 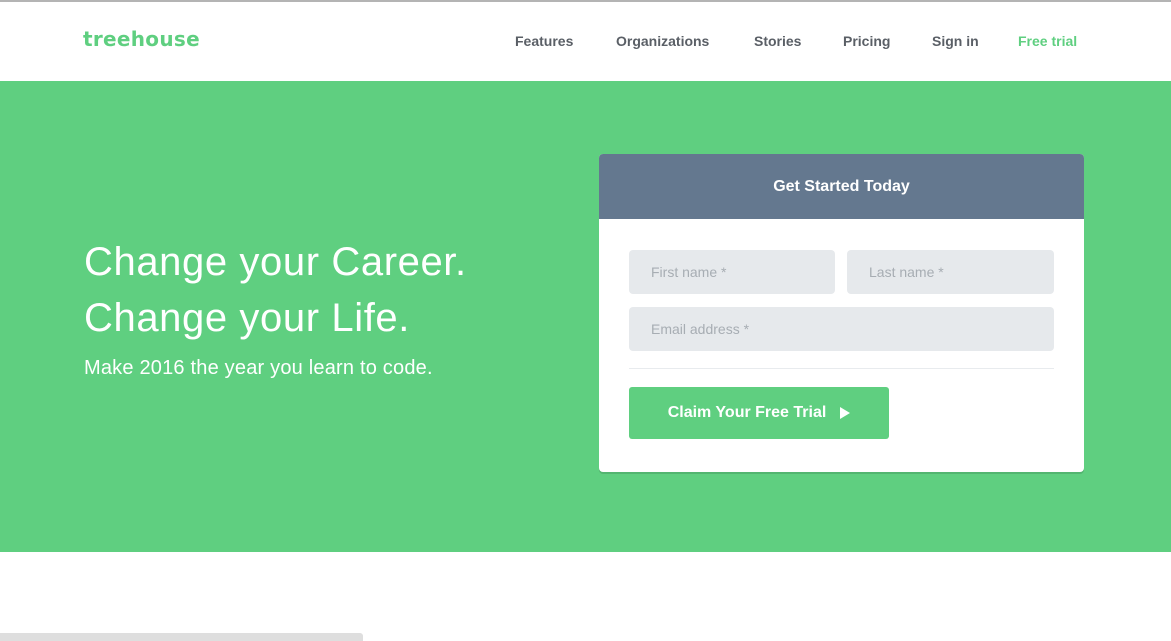 I want to click on horizontal-scrollbar, so click(x=181, y=637).